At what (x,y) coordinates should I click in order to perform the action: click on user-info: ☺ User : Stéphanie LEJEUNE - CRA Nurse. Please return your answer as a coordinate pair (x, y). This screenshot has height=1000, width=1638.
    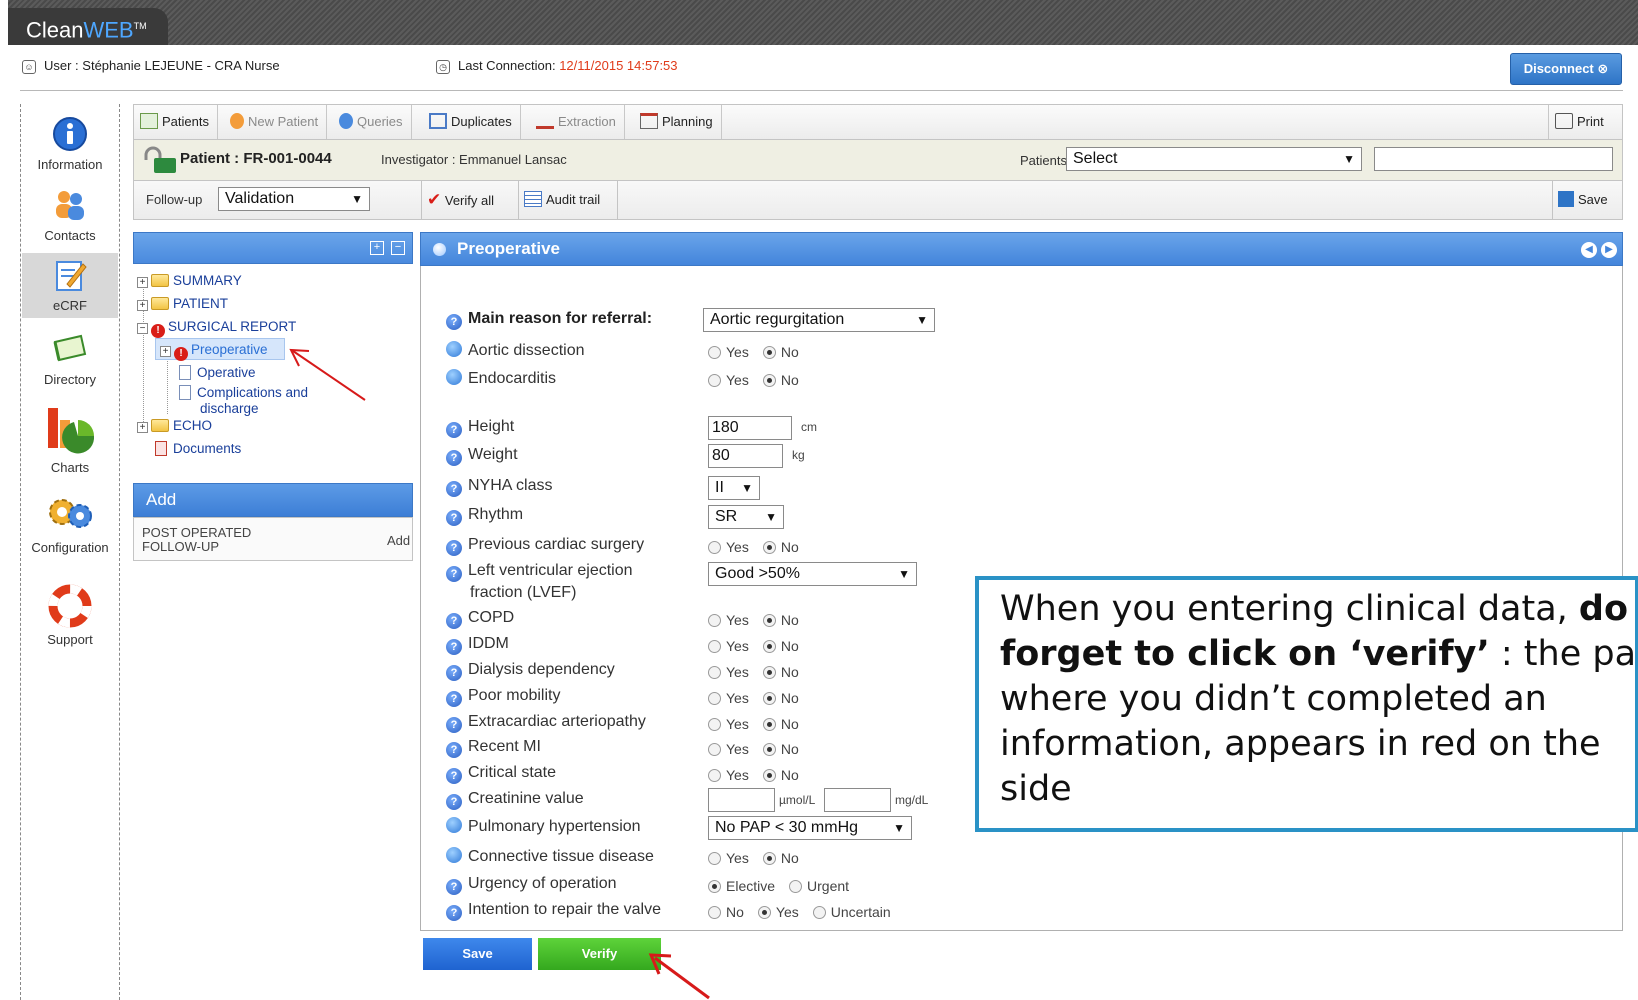
    Looking at the image, I should click on (151, 66).